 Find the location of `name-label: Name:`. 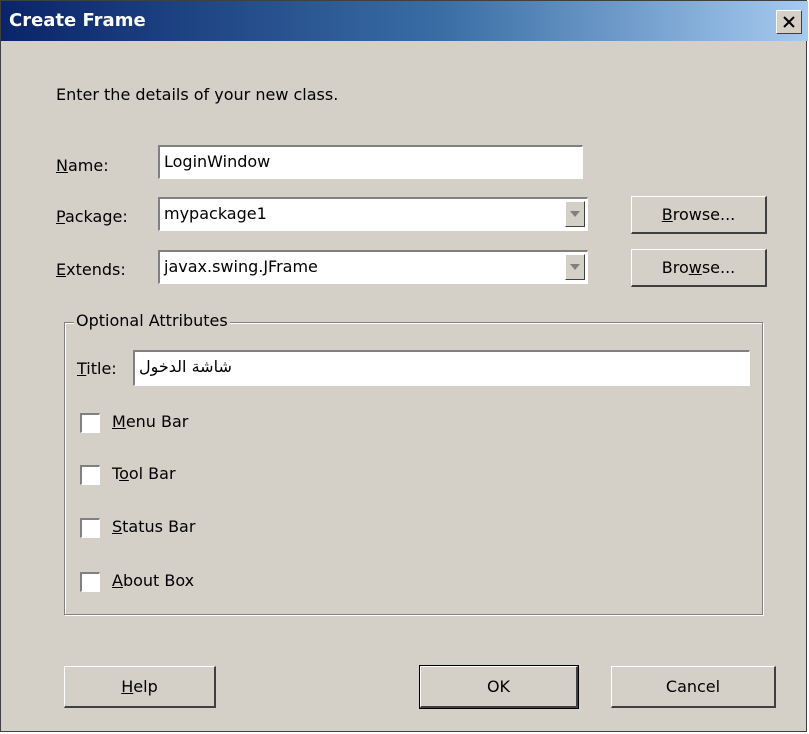

name-label: Name: is located at coordinates (82, 165).